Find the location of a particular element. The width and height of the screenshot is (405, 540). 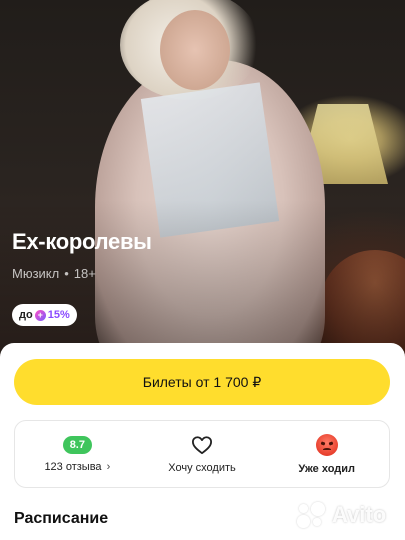

want-to-go-button: Хочу сходить is located at coordinates (202, 454).